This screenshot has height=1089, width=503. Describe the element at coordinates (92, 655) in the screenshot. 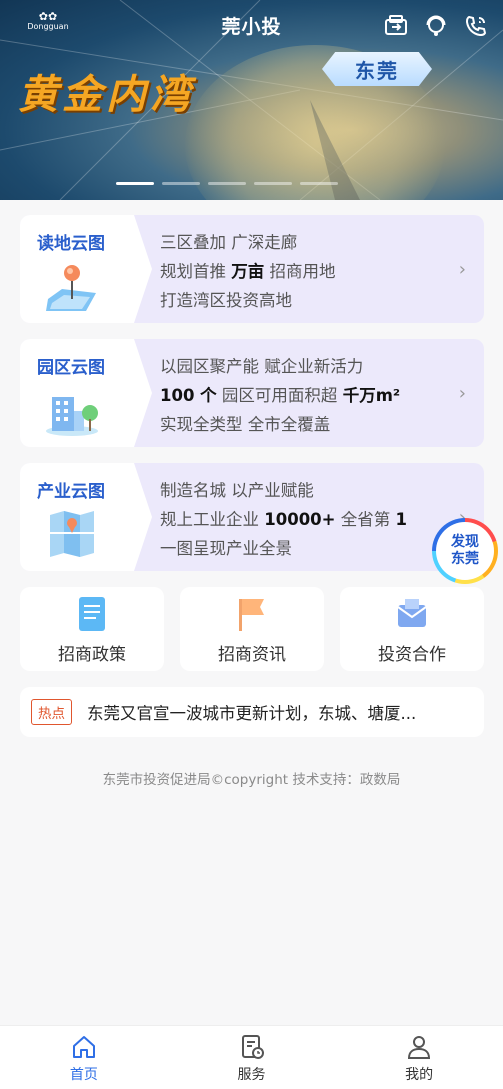

I see `tile-label: 招商政策` at that location.